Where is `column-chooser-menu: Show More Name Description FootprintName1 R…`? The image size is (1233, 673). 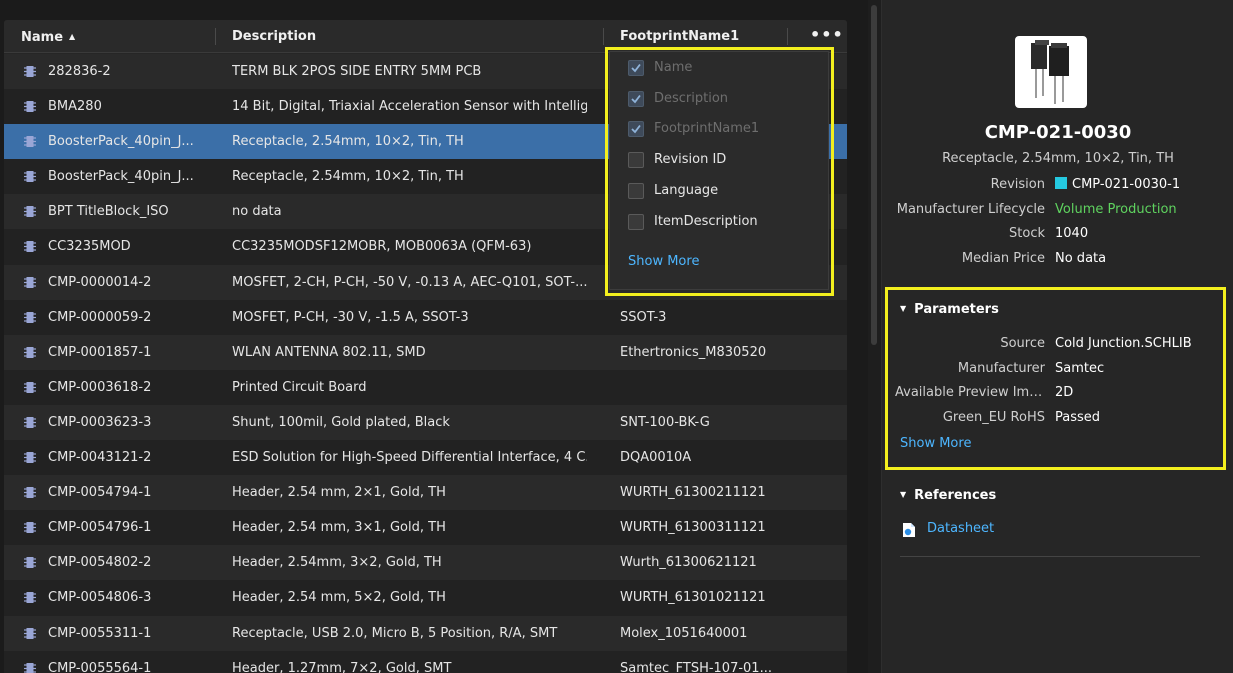 column-chooser-menu: Show More Name Description FootprintName1 R… is located at coordinates (719, 170).